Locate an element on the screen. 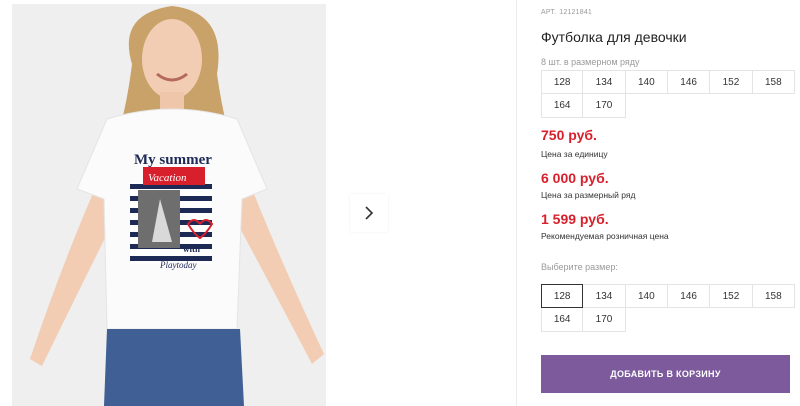 The image size is (800, 406). size-option-164: 164 is located at coordinates (562, 319).